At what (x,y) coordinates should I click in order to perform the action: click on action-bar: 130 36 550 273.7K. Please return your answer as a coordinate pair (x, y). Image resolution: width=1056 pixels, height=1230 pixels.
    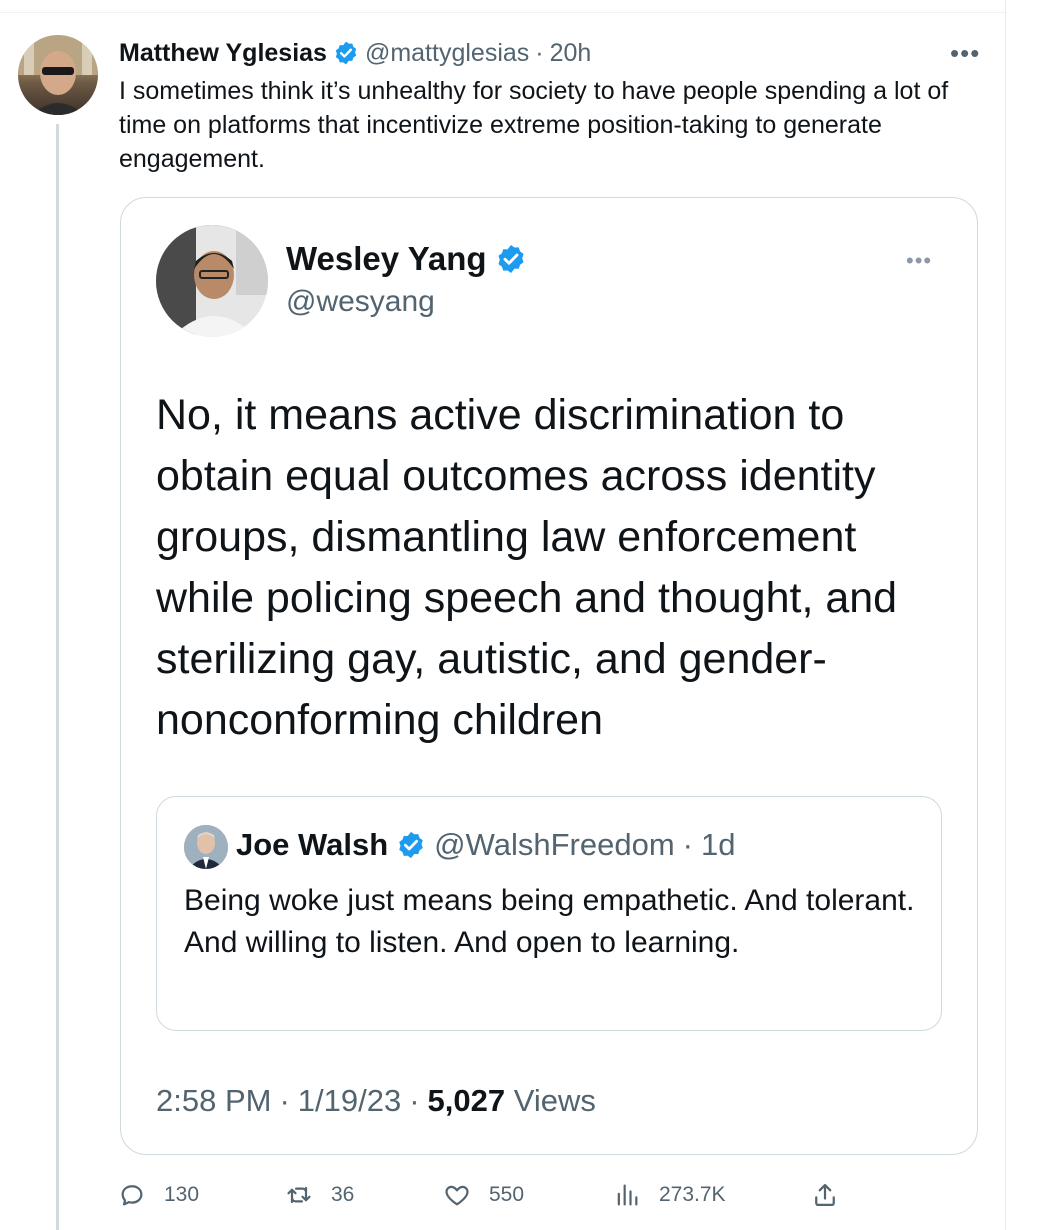
    Looking at the image, I should click on (483, 1195).